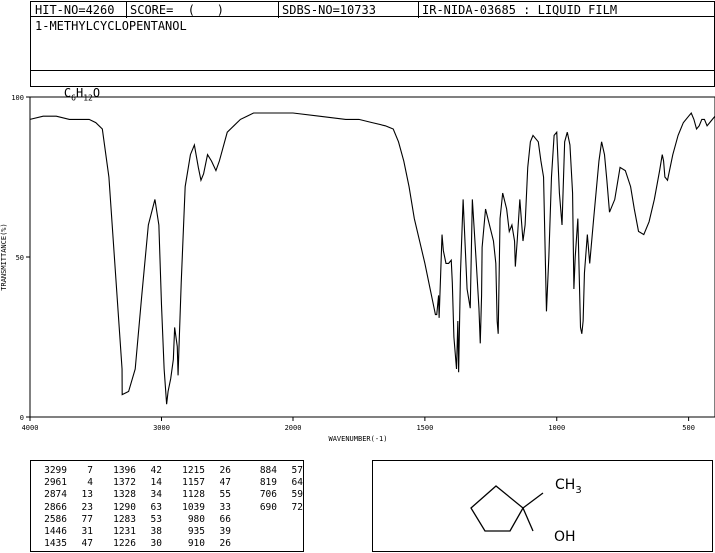 The width and height of the screenshot is (715, 553). I want to click on peak-row: 1372 14, so click(134, 483).